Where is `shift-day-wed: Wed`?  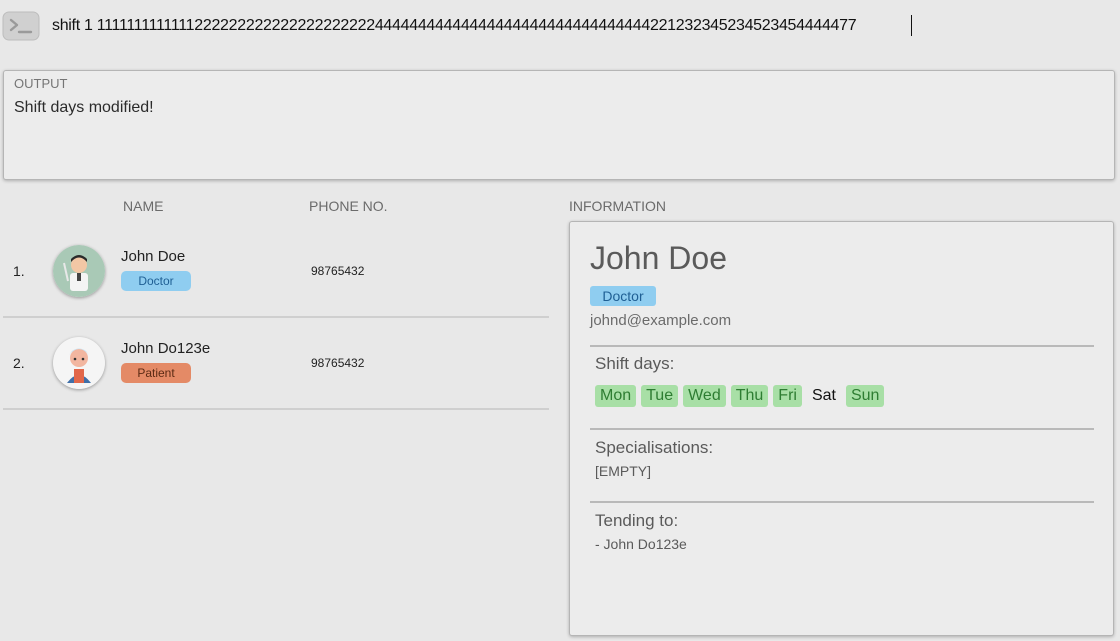
shift-day-wed: Wed is located at coordinates (704, 396).